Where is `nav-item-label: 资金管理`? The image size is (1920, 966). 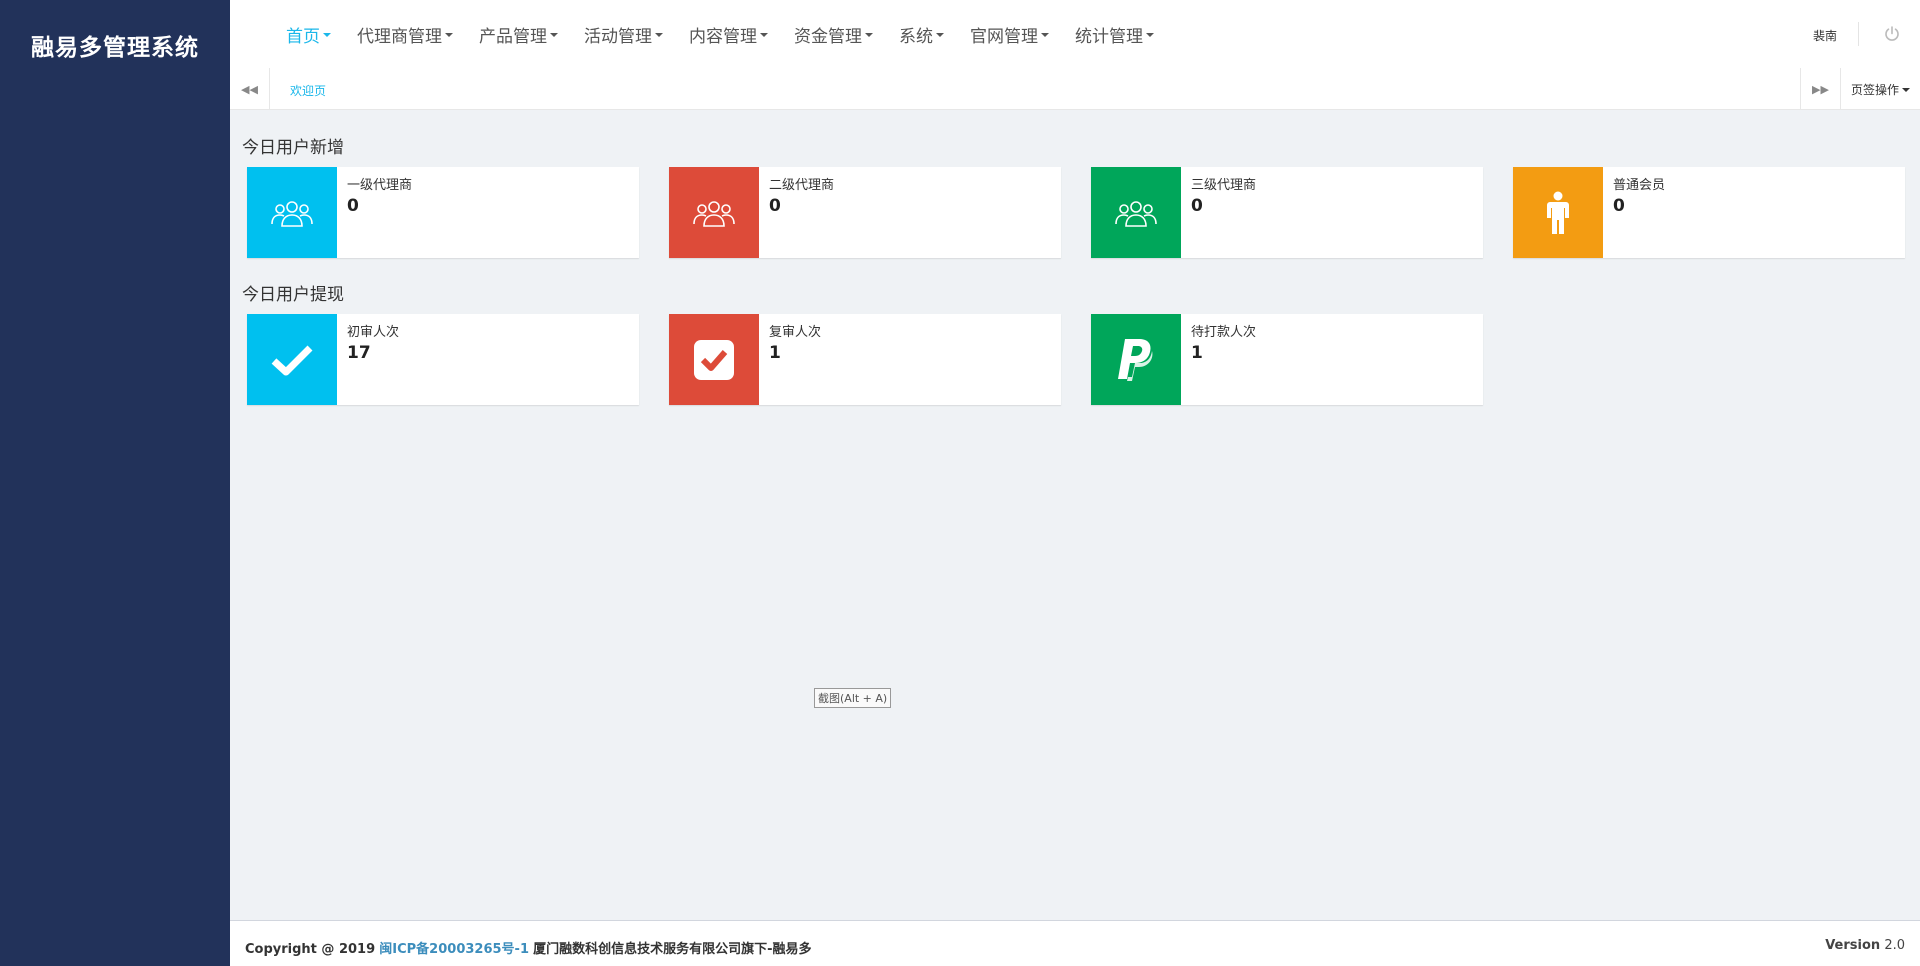 nav-item-label: 资金管理 is located at coordinates (828, 36).